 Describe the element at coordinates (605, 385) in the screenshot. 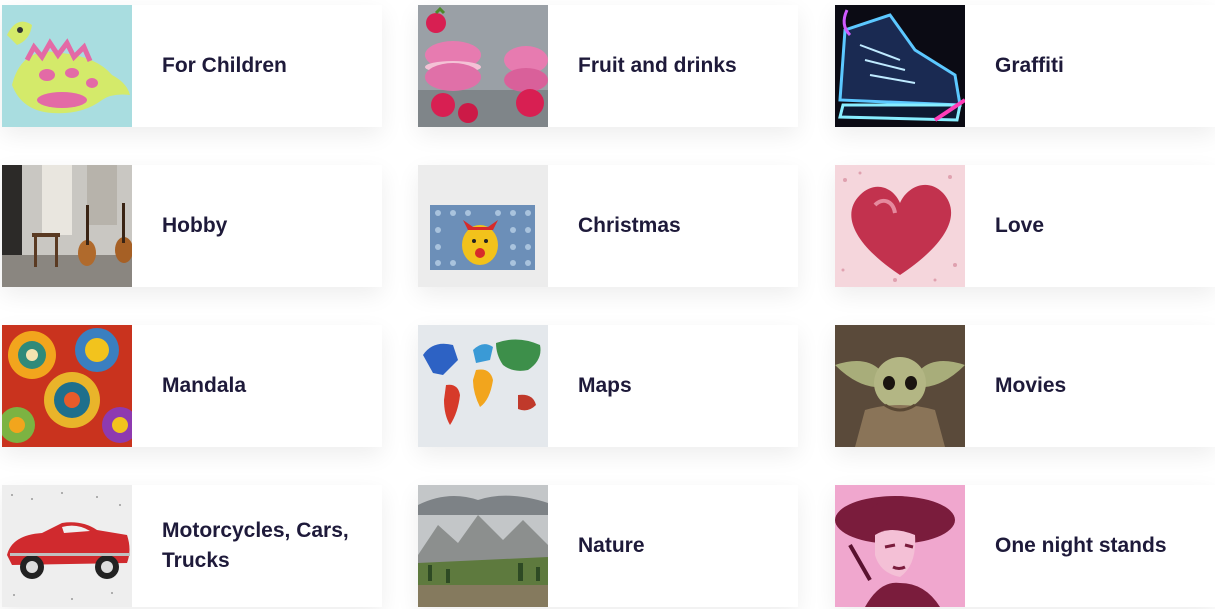

I see `category-label: Maps` at that location.